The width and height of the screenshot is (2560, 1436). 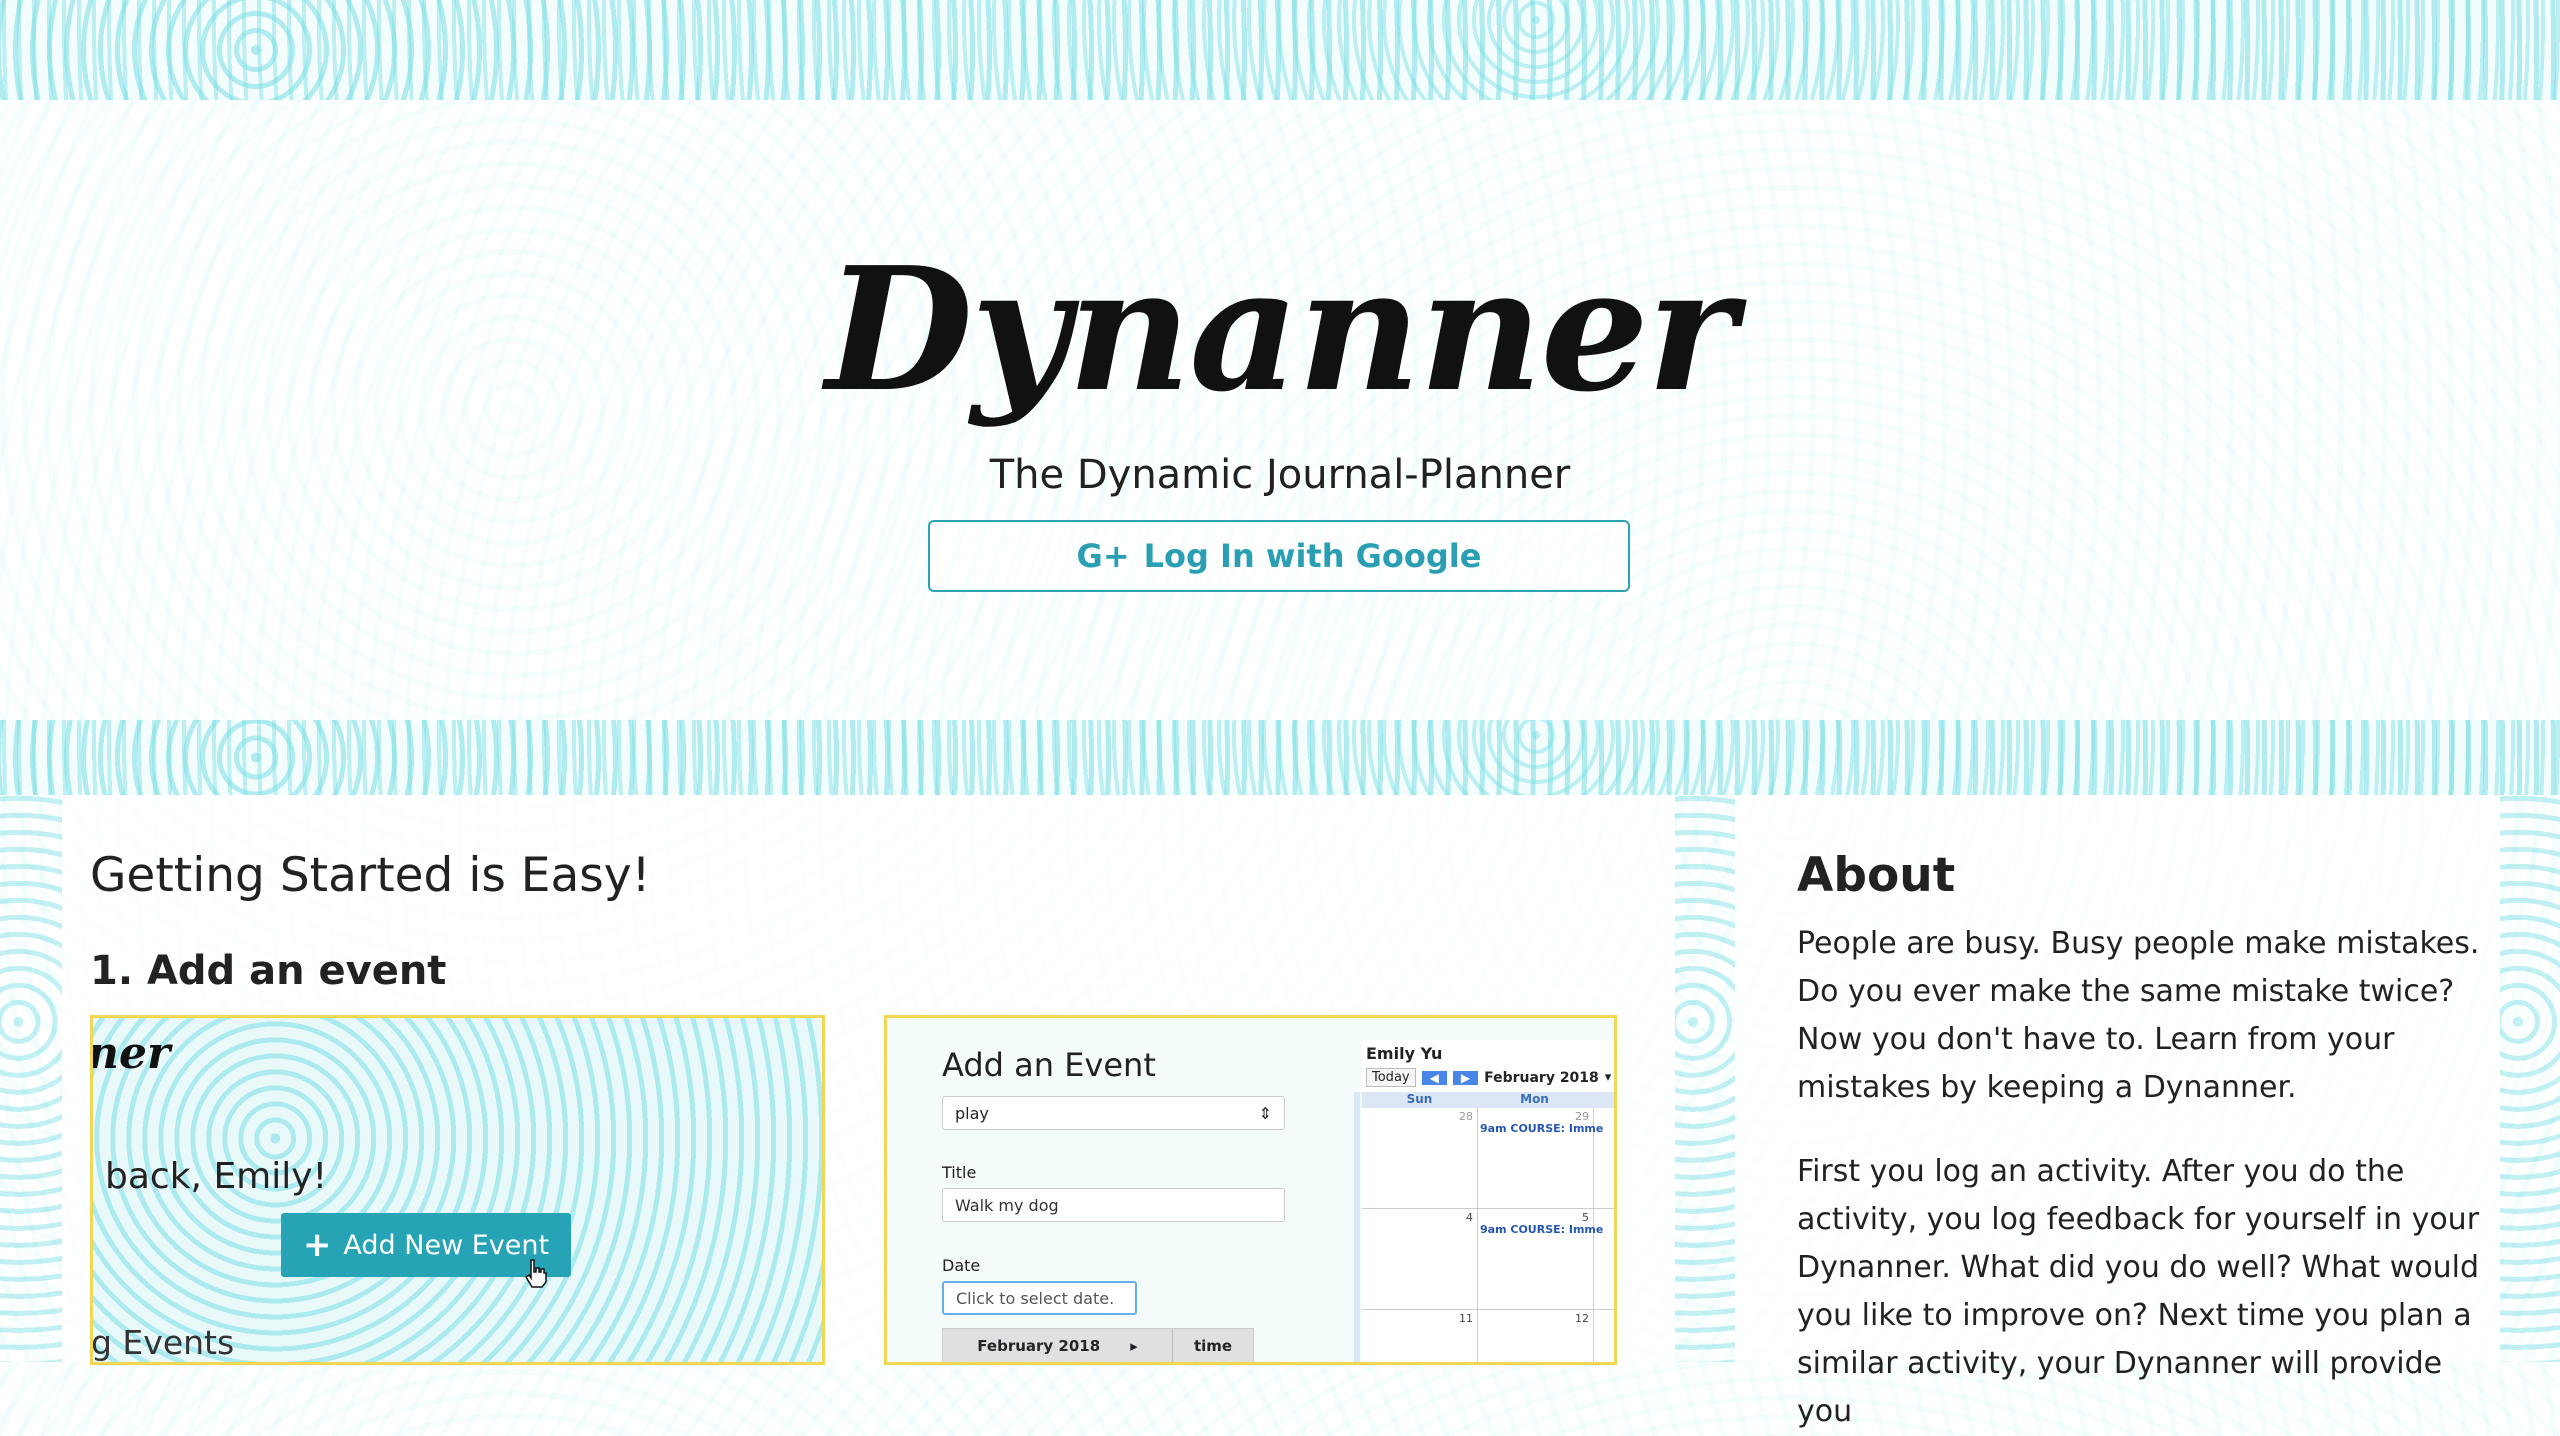 I want to click on calendar-month: February 2018, so click(x=1541, y=1077).